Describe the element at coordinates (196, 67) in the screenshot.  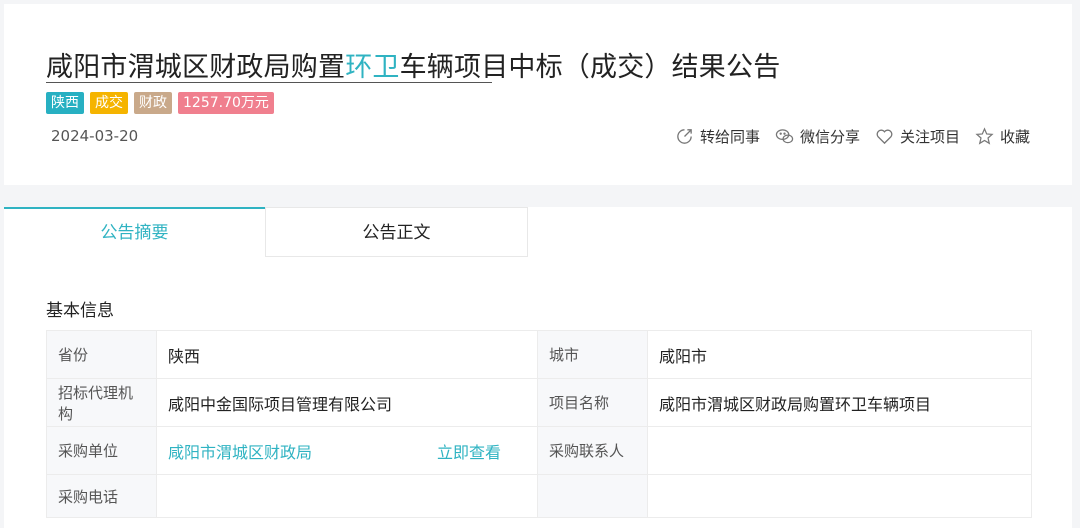
I see `title-text: 咸阳市渭城区财政局购置` at that location.